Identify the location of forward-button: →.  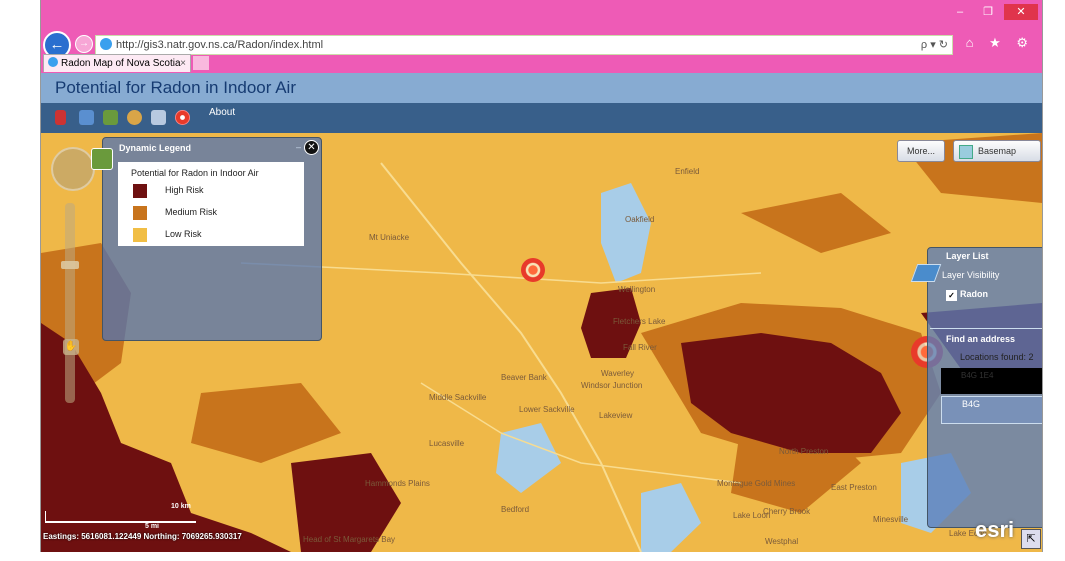
(84, 44).